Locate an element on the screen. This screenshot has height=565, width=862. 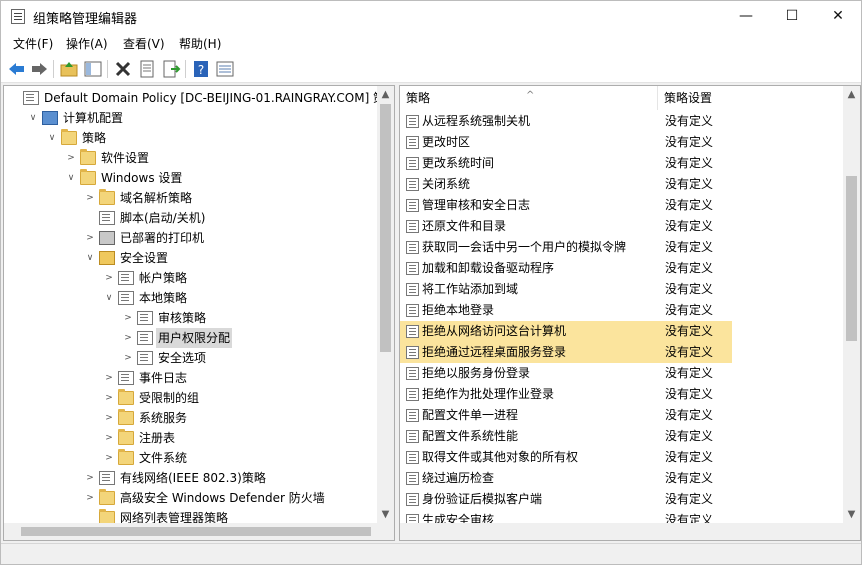
policy-name: 加载和卸载设备驱动程序 is located at coordinates (488, 268).